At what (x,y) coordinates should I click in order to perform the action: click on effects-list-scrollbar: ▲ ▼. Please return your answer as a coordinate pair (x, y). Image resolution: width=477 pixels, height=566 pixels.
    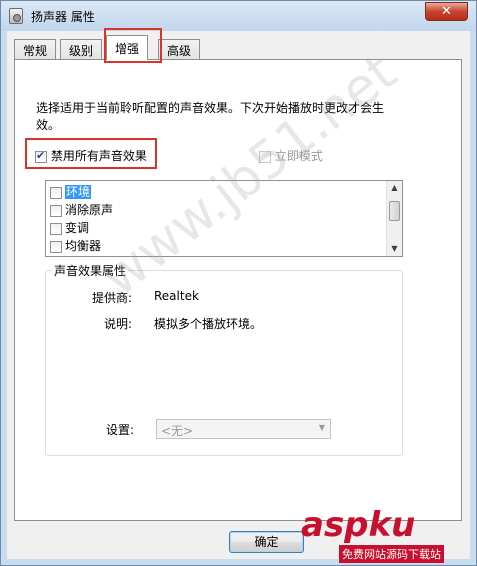
    Looking at the image, I should click on (394, 218).